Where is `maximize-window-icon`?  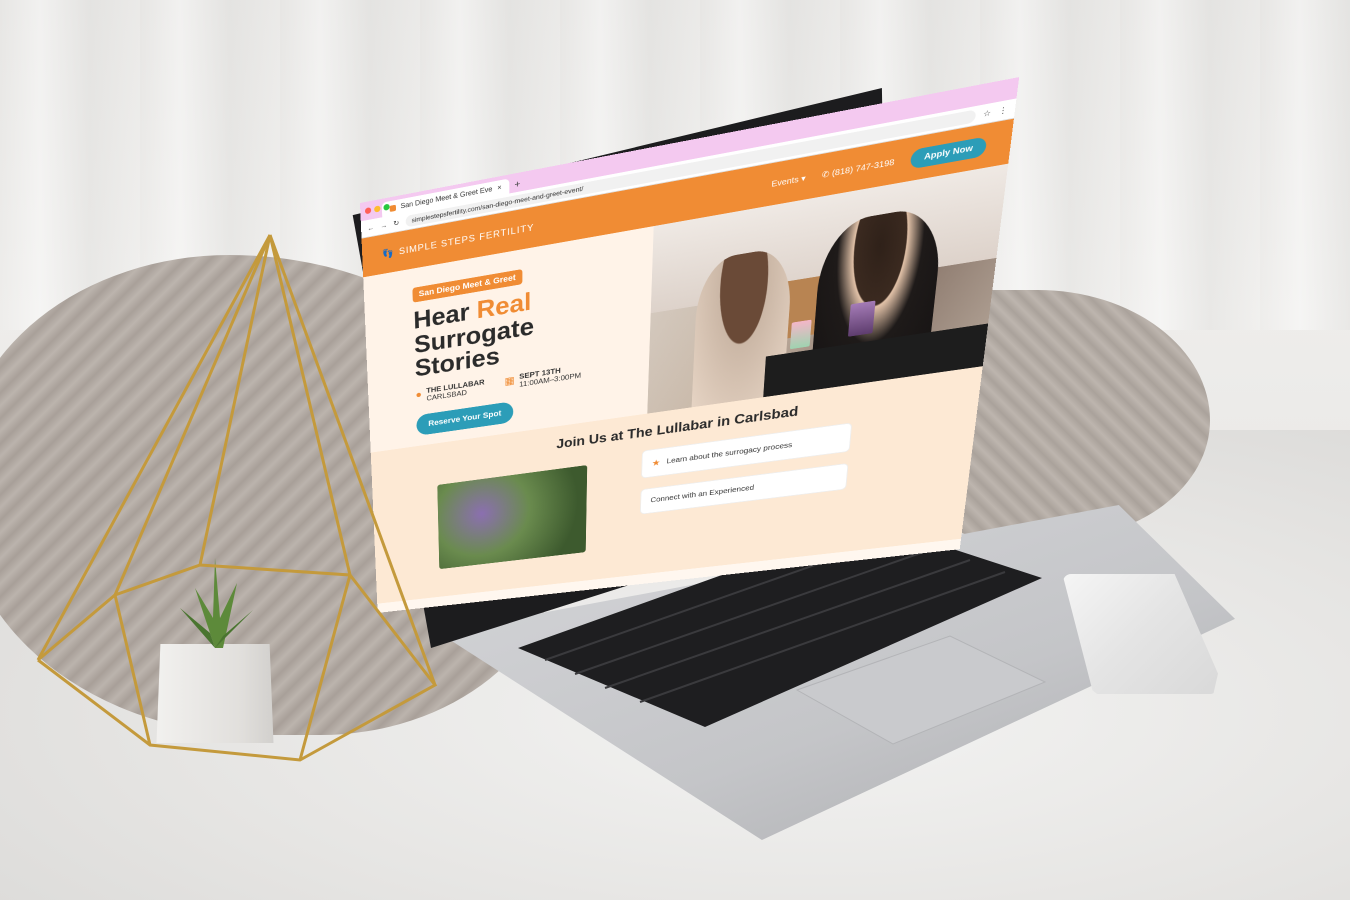
maximize-window-icon is located at coordinates (386, 207).